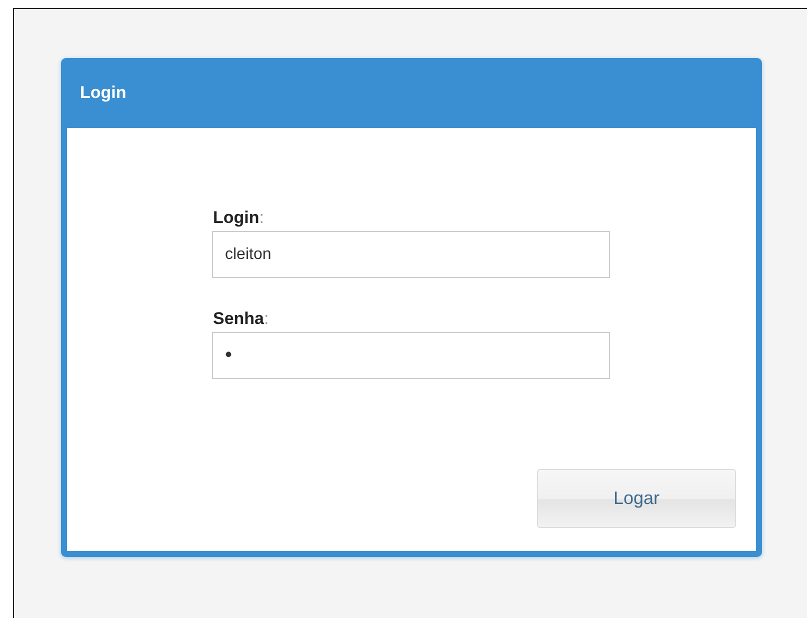 The height and width of the screenshot is (619, 807). Describe the element at coordinates (636, 498) in the screenshot. I see `login-button: Logar` at that location.